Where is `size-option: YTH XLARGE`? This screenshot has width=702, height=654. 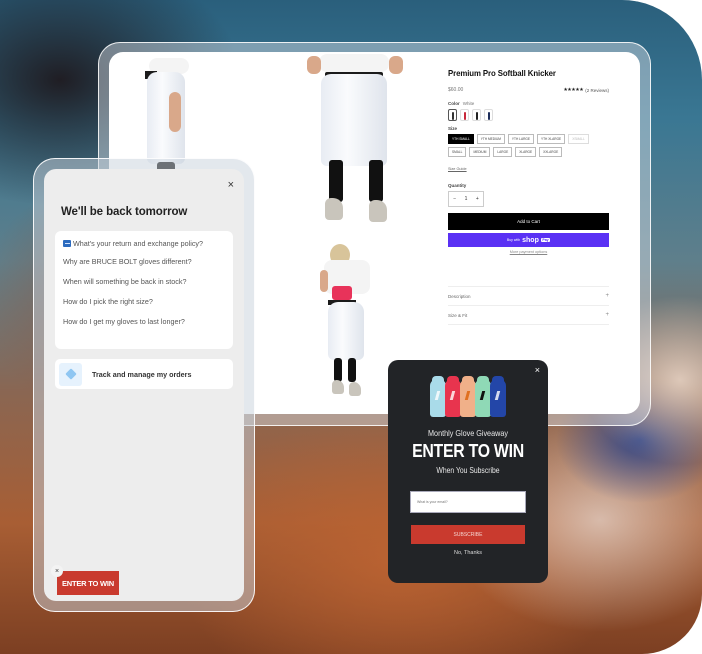
size-option: YTH XLARGE is located at coordinates (551, 139).